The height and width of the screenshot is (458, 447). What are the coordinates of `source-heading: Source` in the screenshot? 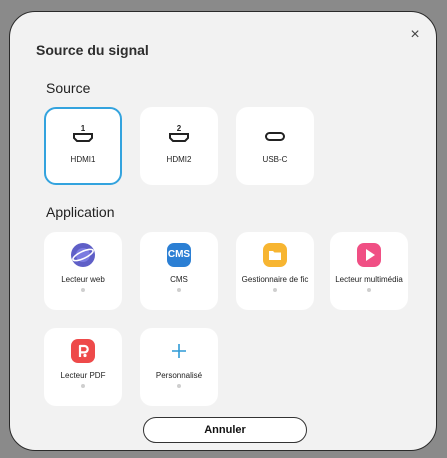 It's located at (68, 88).